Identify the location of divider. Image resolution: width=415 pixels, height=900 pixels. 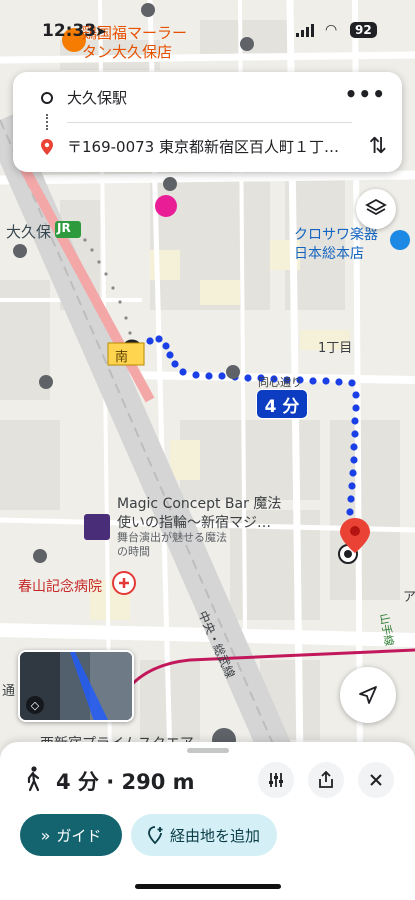
(209, 122).